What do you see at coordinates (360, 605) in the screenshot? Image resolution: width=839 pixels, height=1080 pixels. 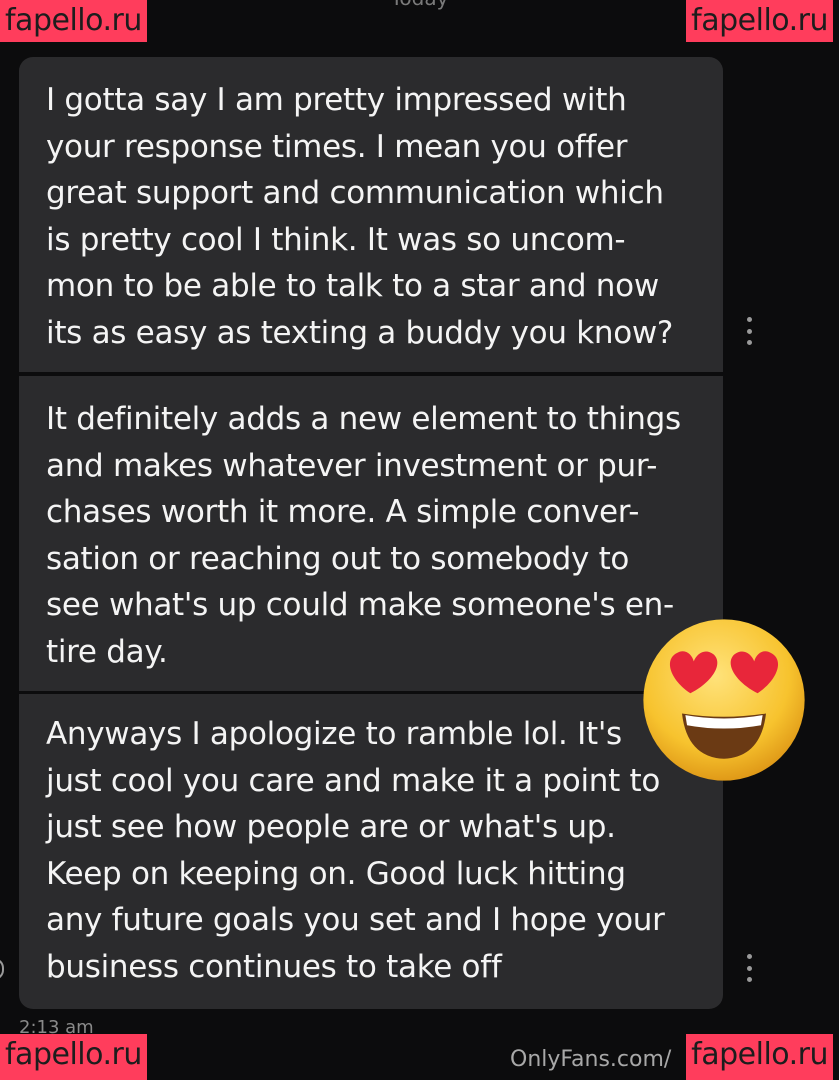 I see `message-line: see what's up could make someone's en-` at bounding box center [360, 605].